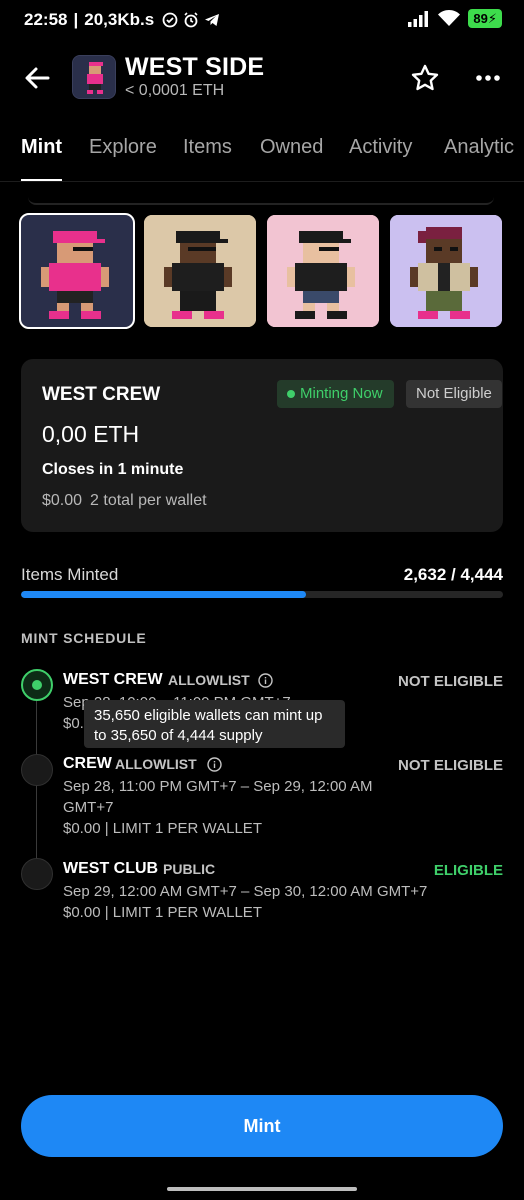  What do you see at coordinates (291, 147) in the screenshot?
I see `tab-owned: Owned` at bounding box center [291, 147].